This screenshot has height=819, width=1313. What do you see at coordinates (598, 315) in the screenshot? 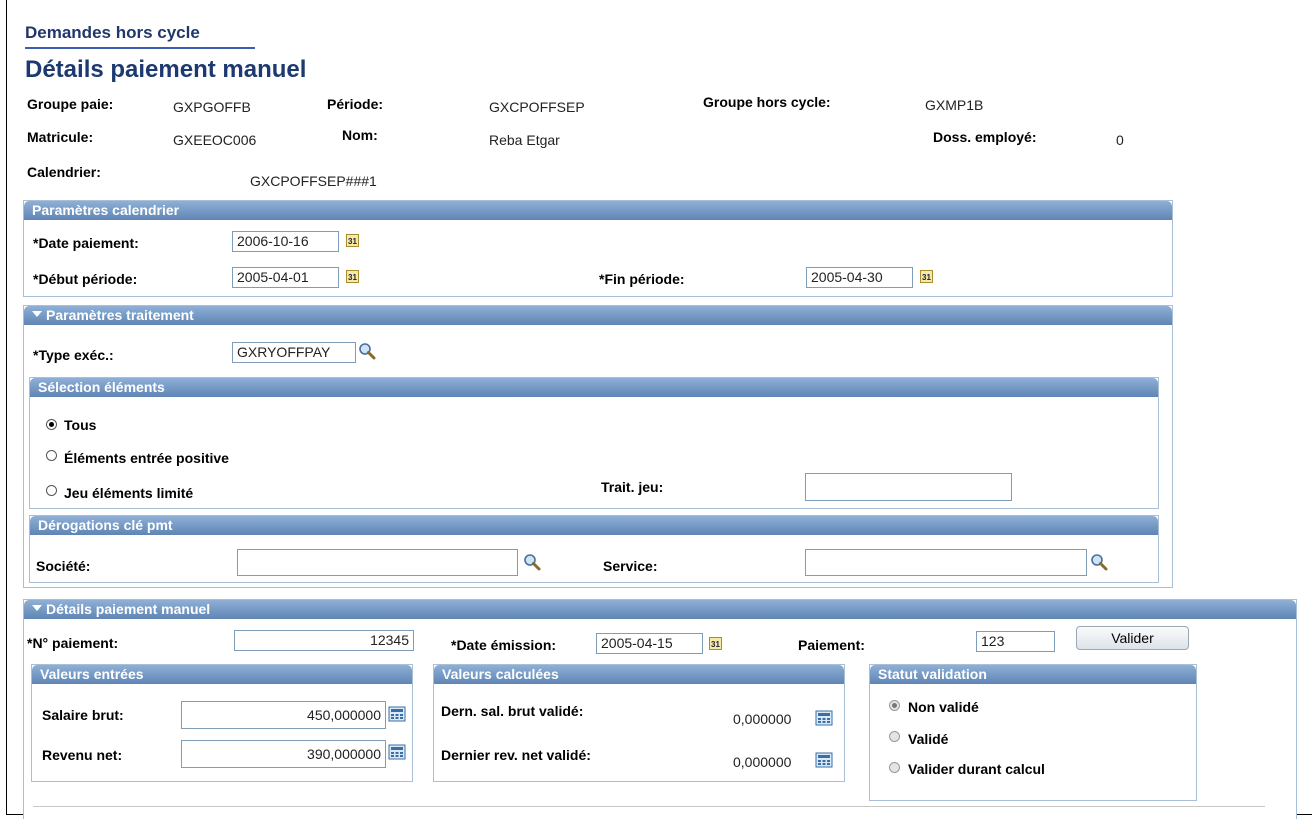
I see `process-params-header: Paramètres traitement` at bounding box center [598, 315].